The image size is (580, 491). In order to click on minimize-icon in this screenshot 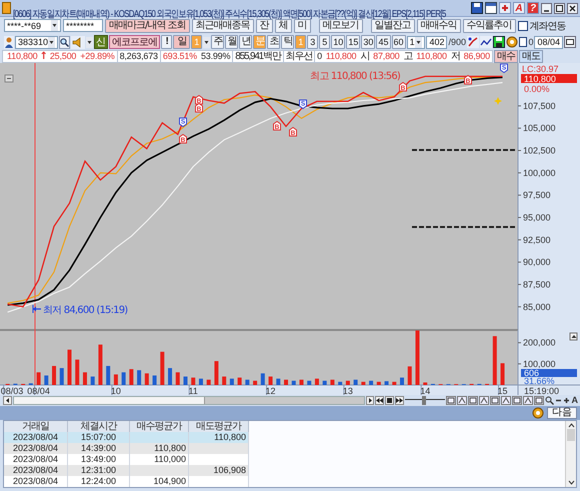, I will do `click(546, 8)`.